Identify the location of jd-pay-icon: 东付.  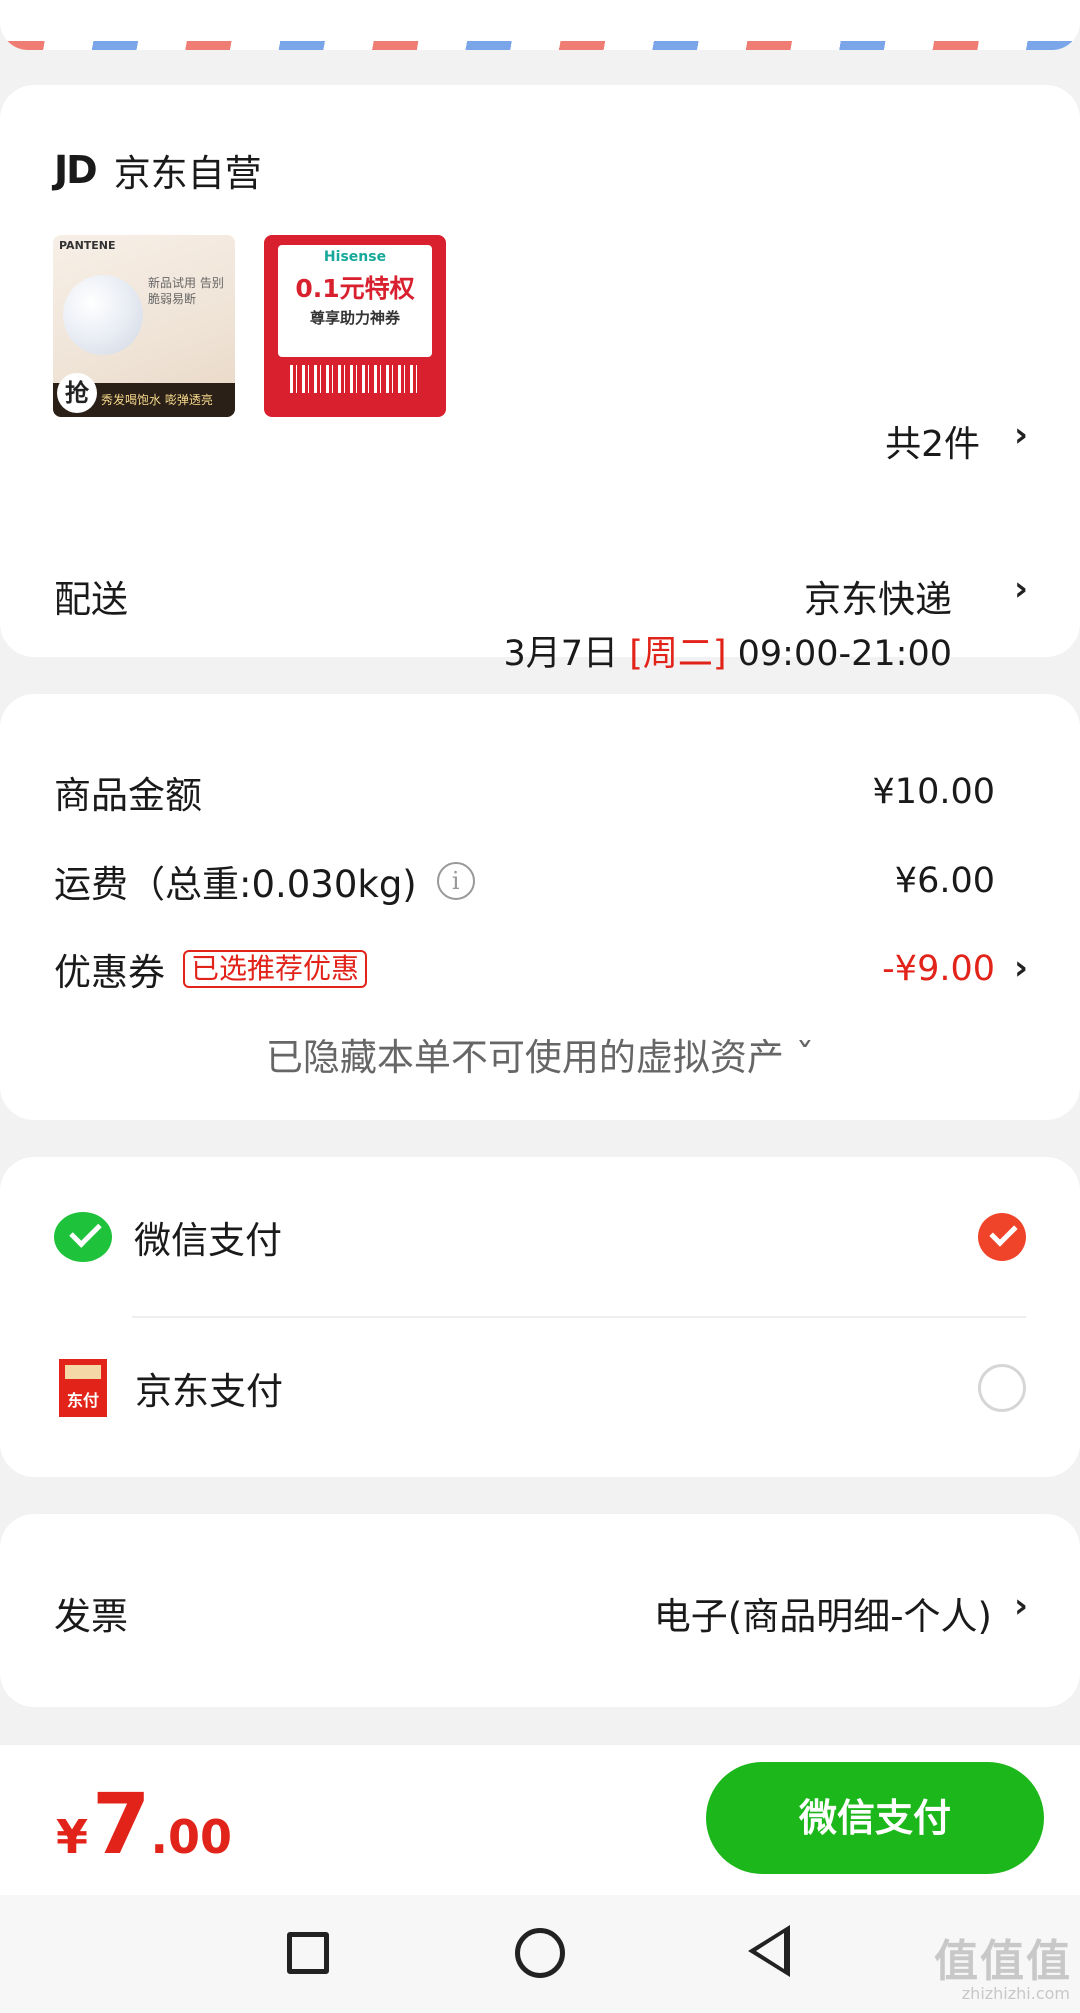
(83, 1388).